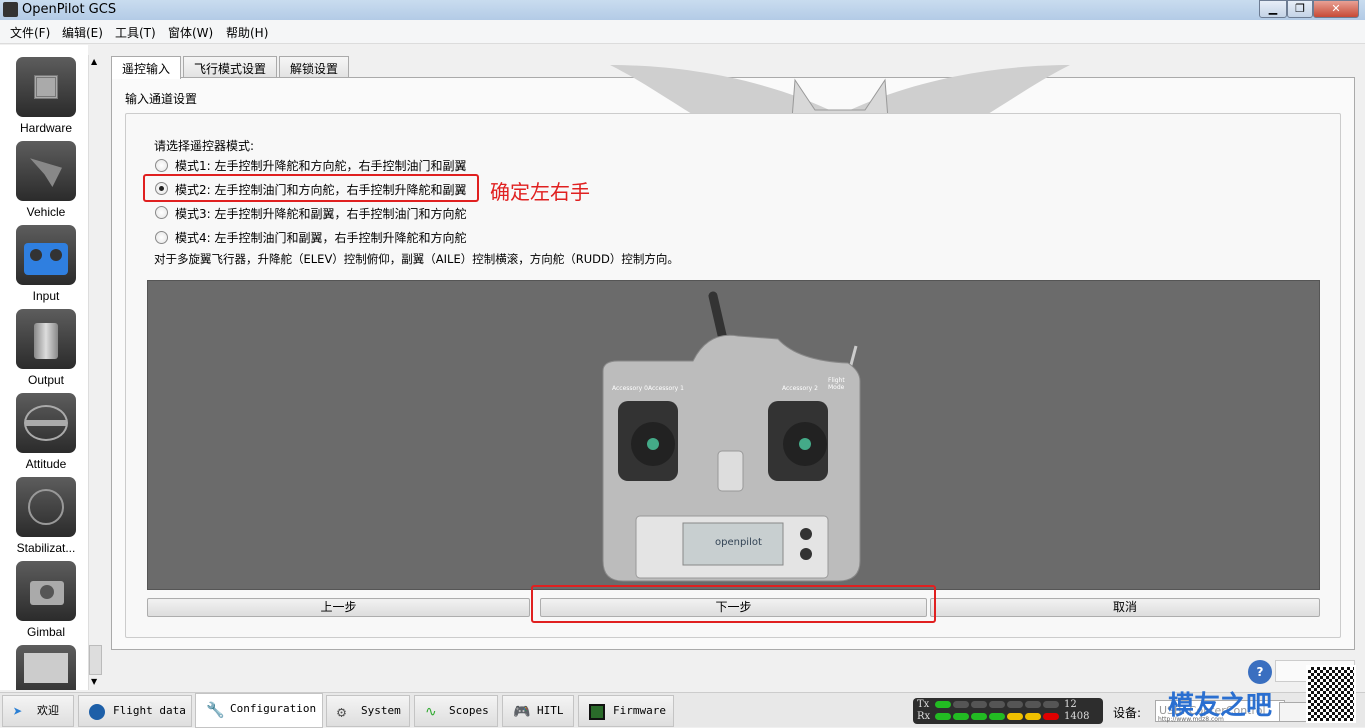  I want to click on sidebar-item-gauge, so click(44, 667).